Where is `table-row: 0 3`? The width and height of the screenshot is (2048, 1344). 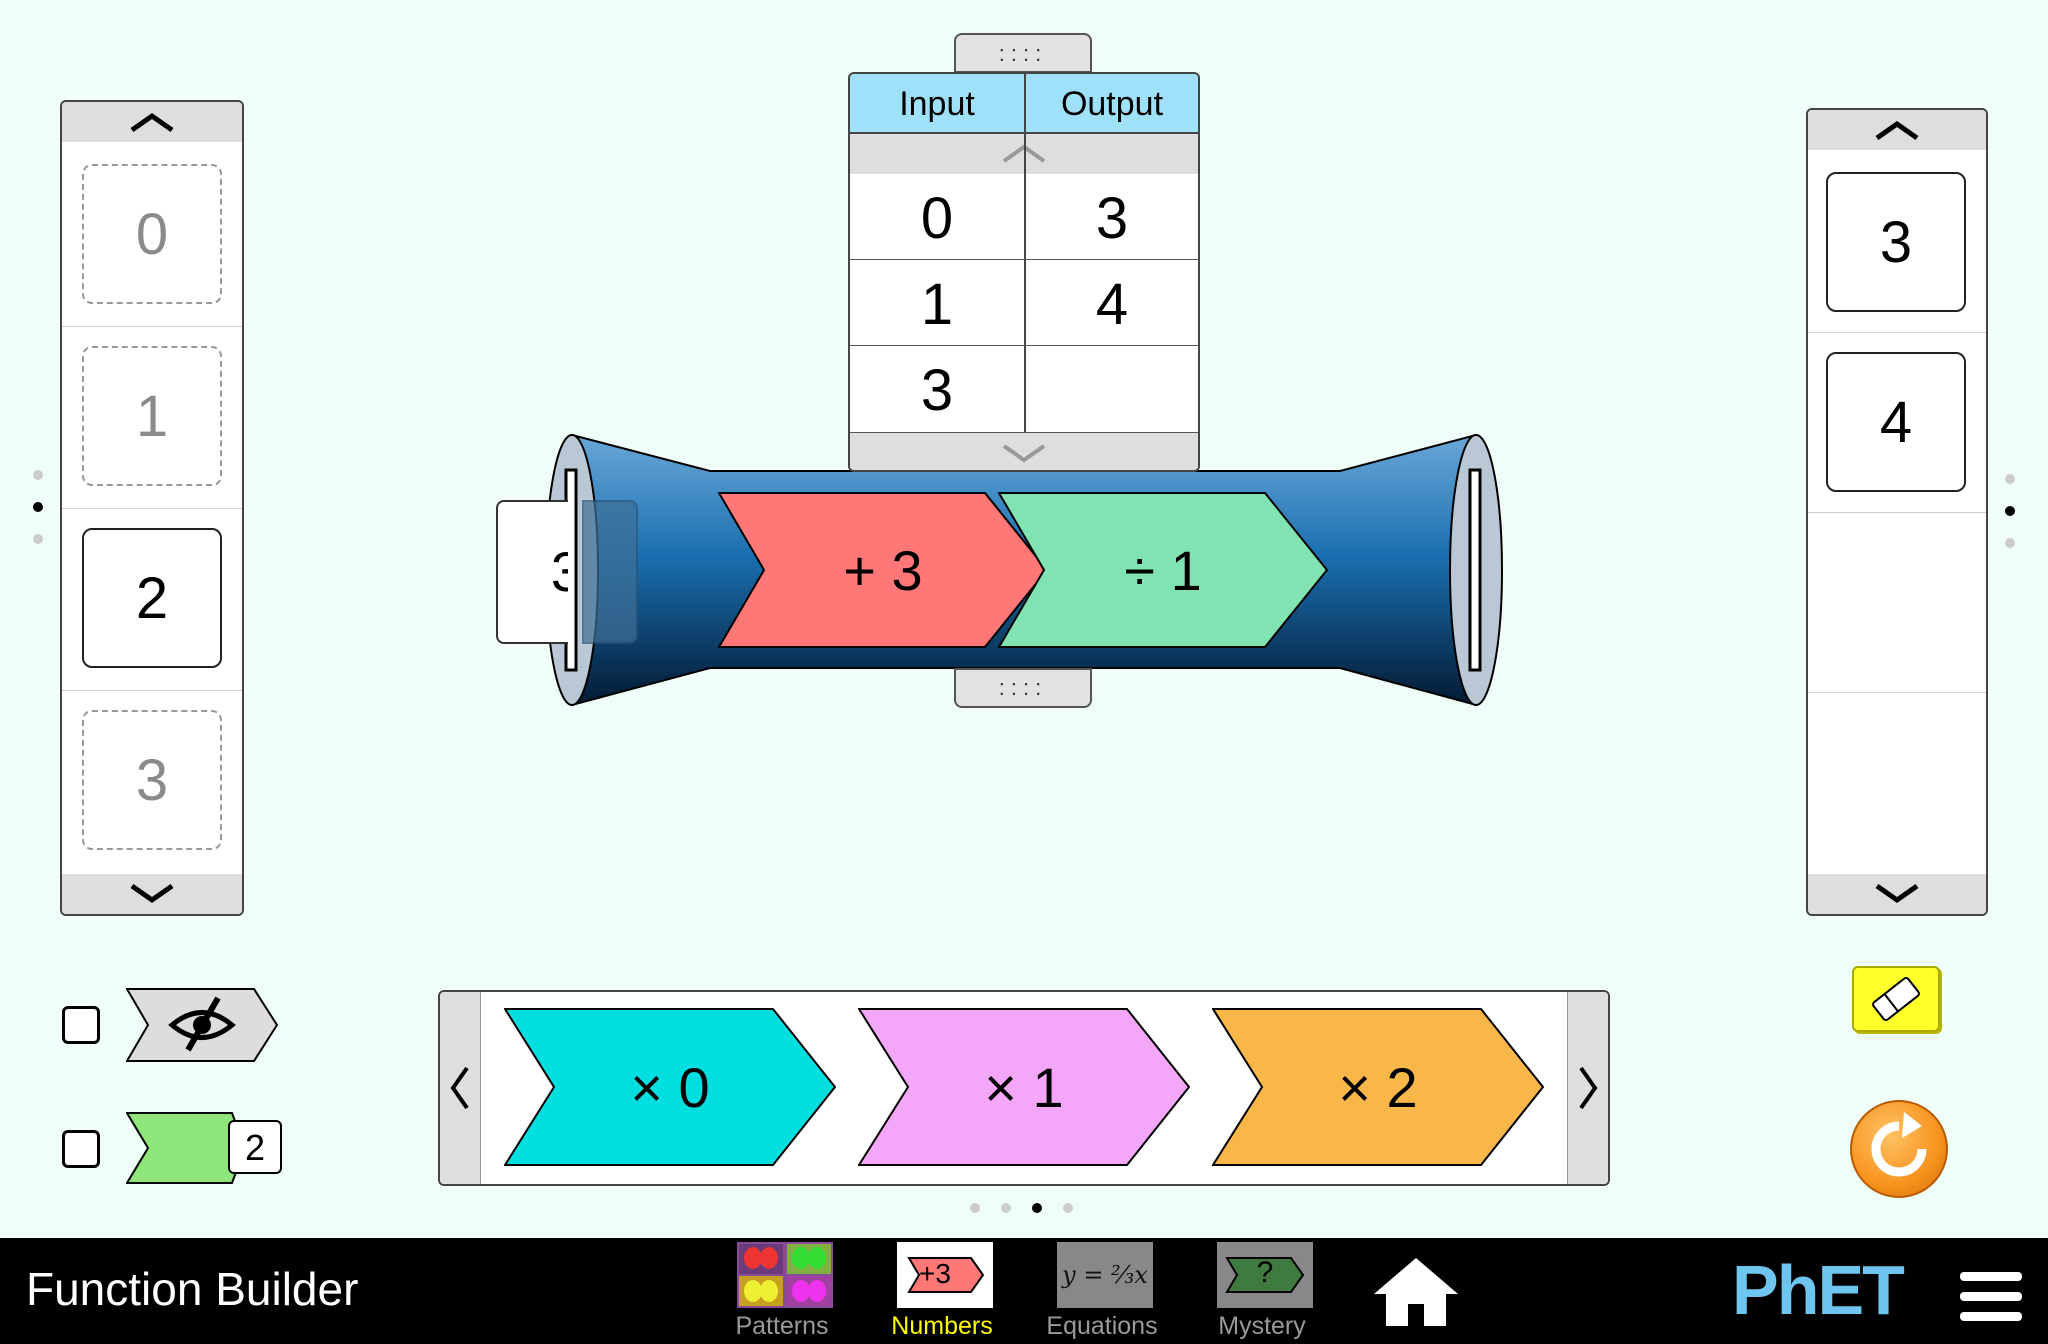
table-row: 0 3 is located at coordinates (1024, 217).